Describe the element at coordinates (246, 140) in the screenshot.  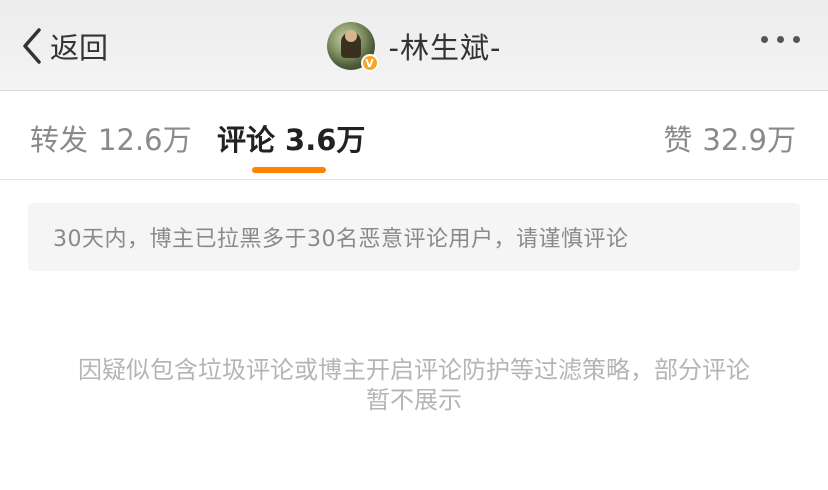
I see `tab-label: 评论` at that location.